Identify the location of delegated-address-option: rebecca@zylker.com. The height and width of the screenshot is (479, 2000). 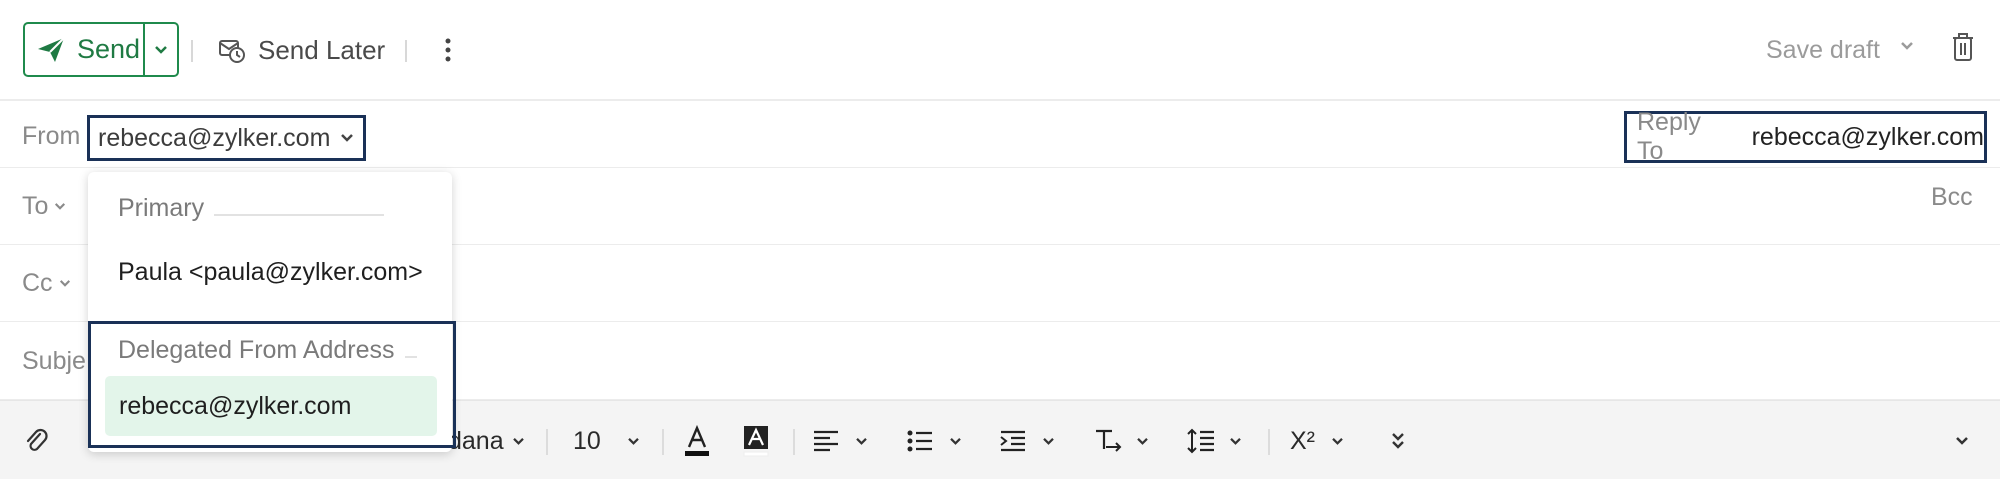
(271, 406).